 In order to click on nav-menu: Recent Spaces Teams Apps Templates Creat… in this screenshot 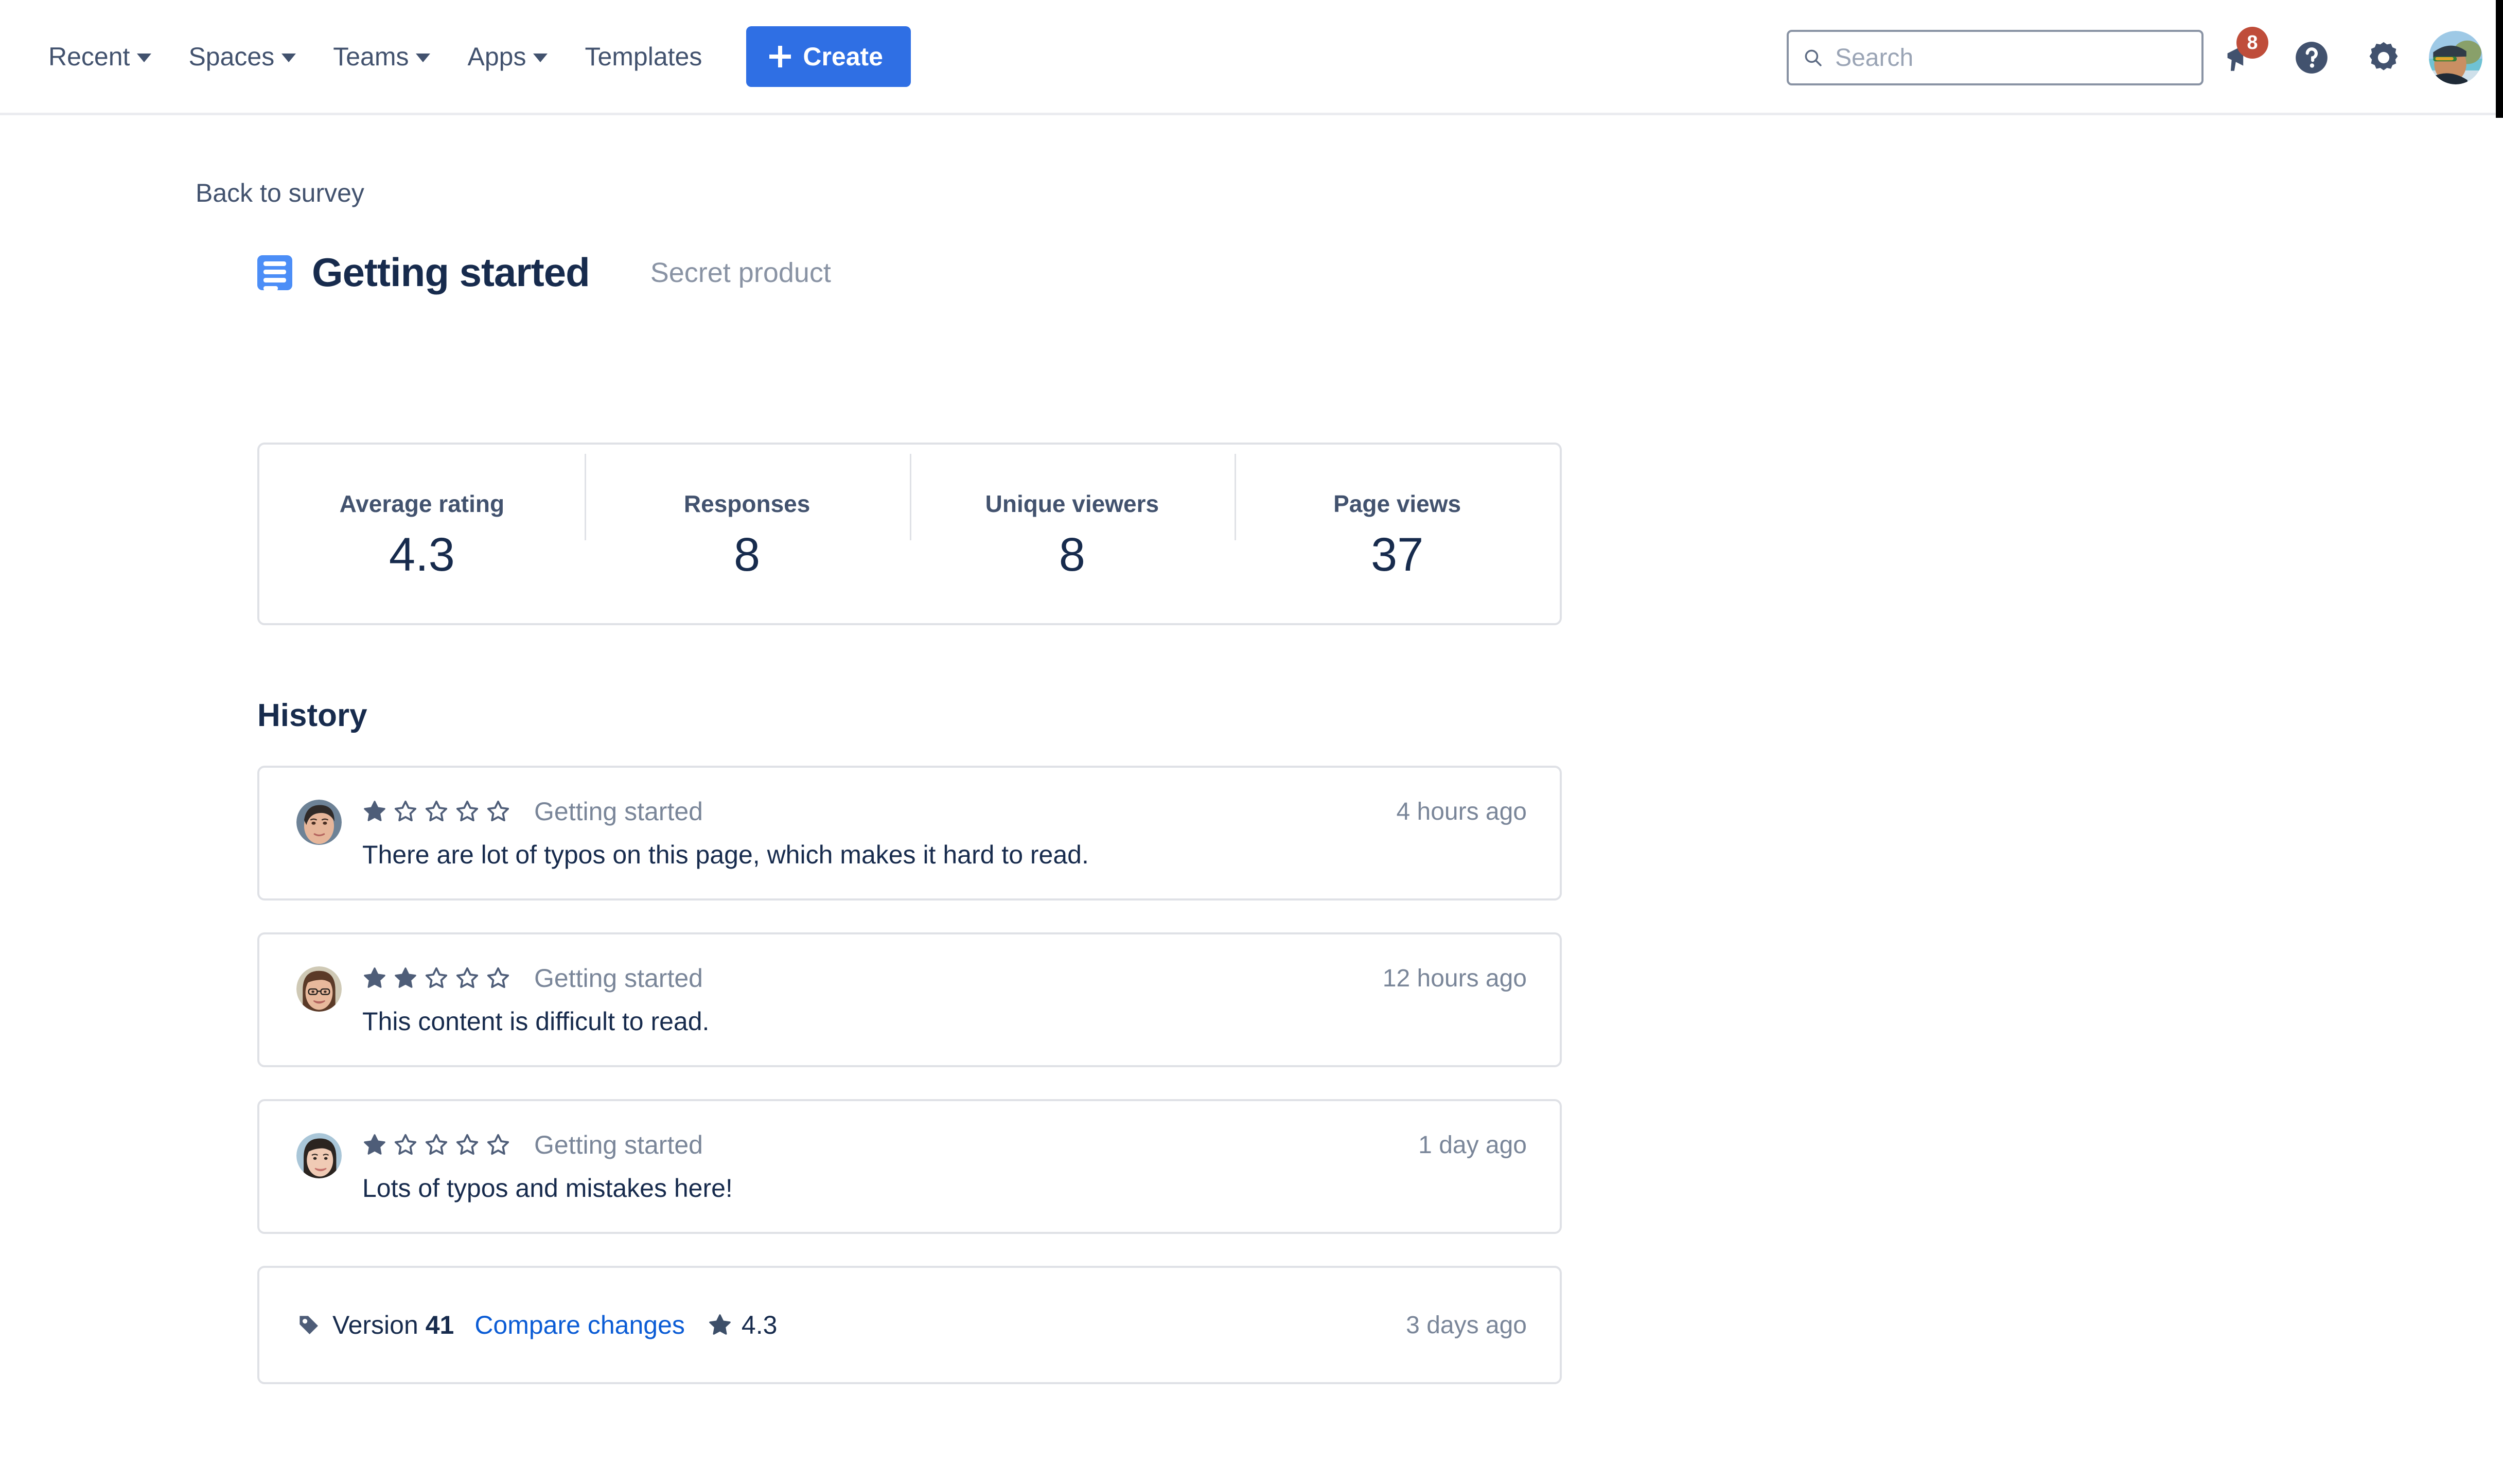, I will do `click(470, 56)`.